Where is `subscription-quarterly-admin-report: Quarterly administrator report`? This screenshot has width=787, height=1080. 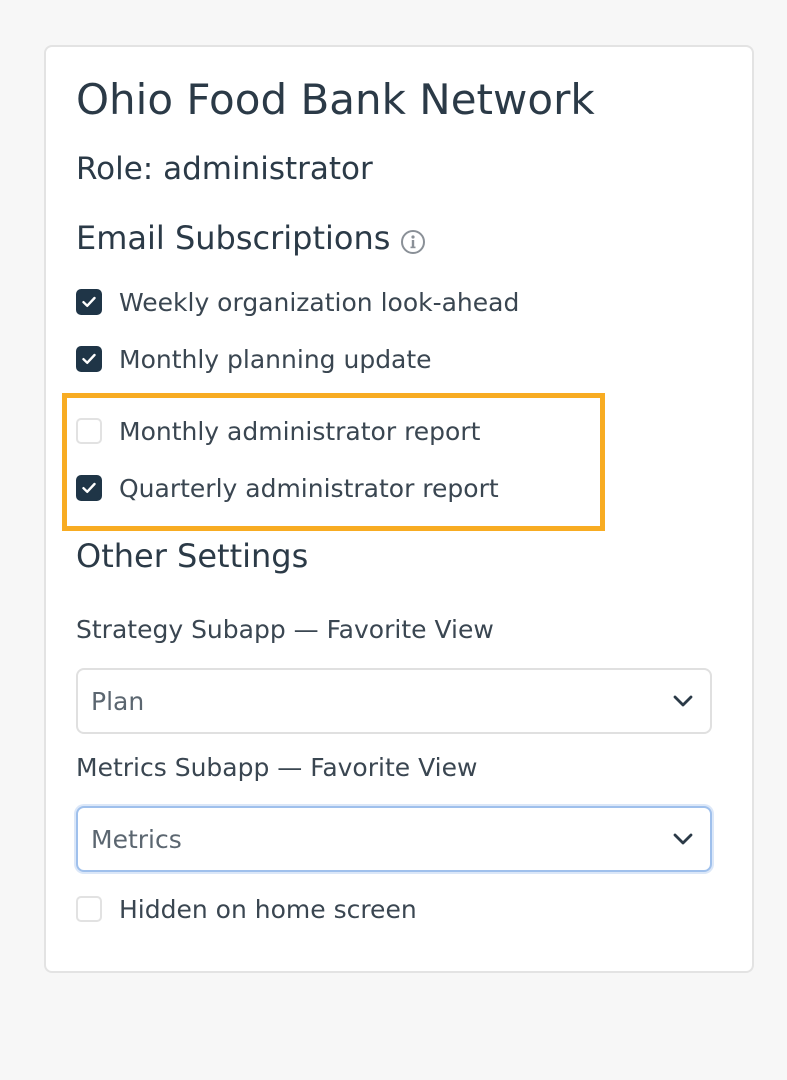 subscription-quarterly-admin-report: Quarterly administrator report is located at coordinates (287, 488).